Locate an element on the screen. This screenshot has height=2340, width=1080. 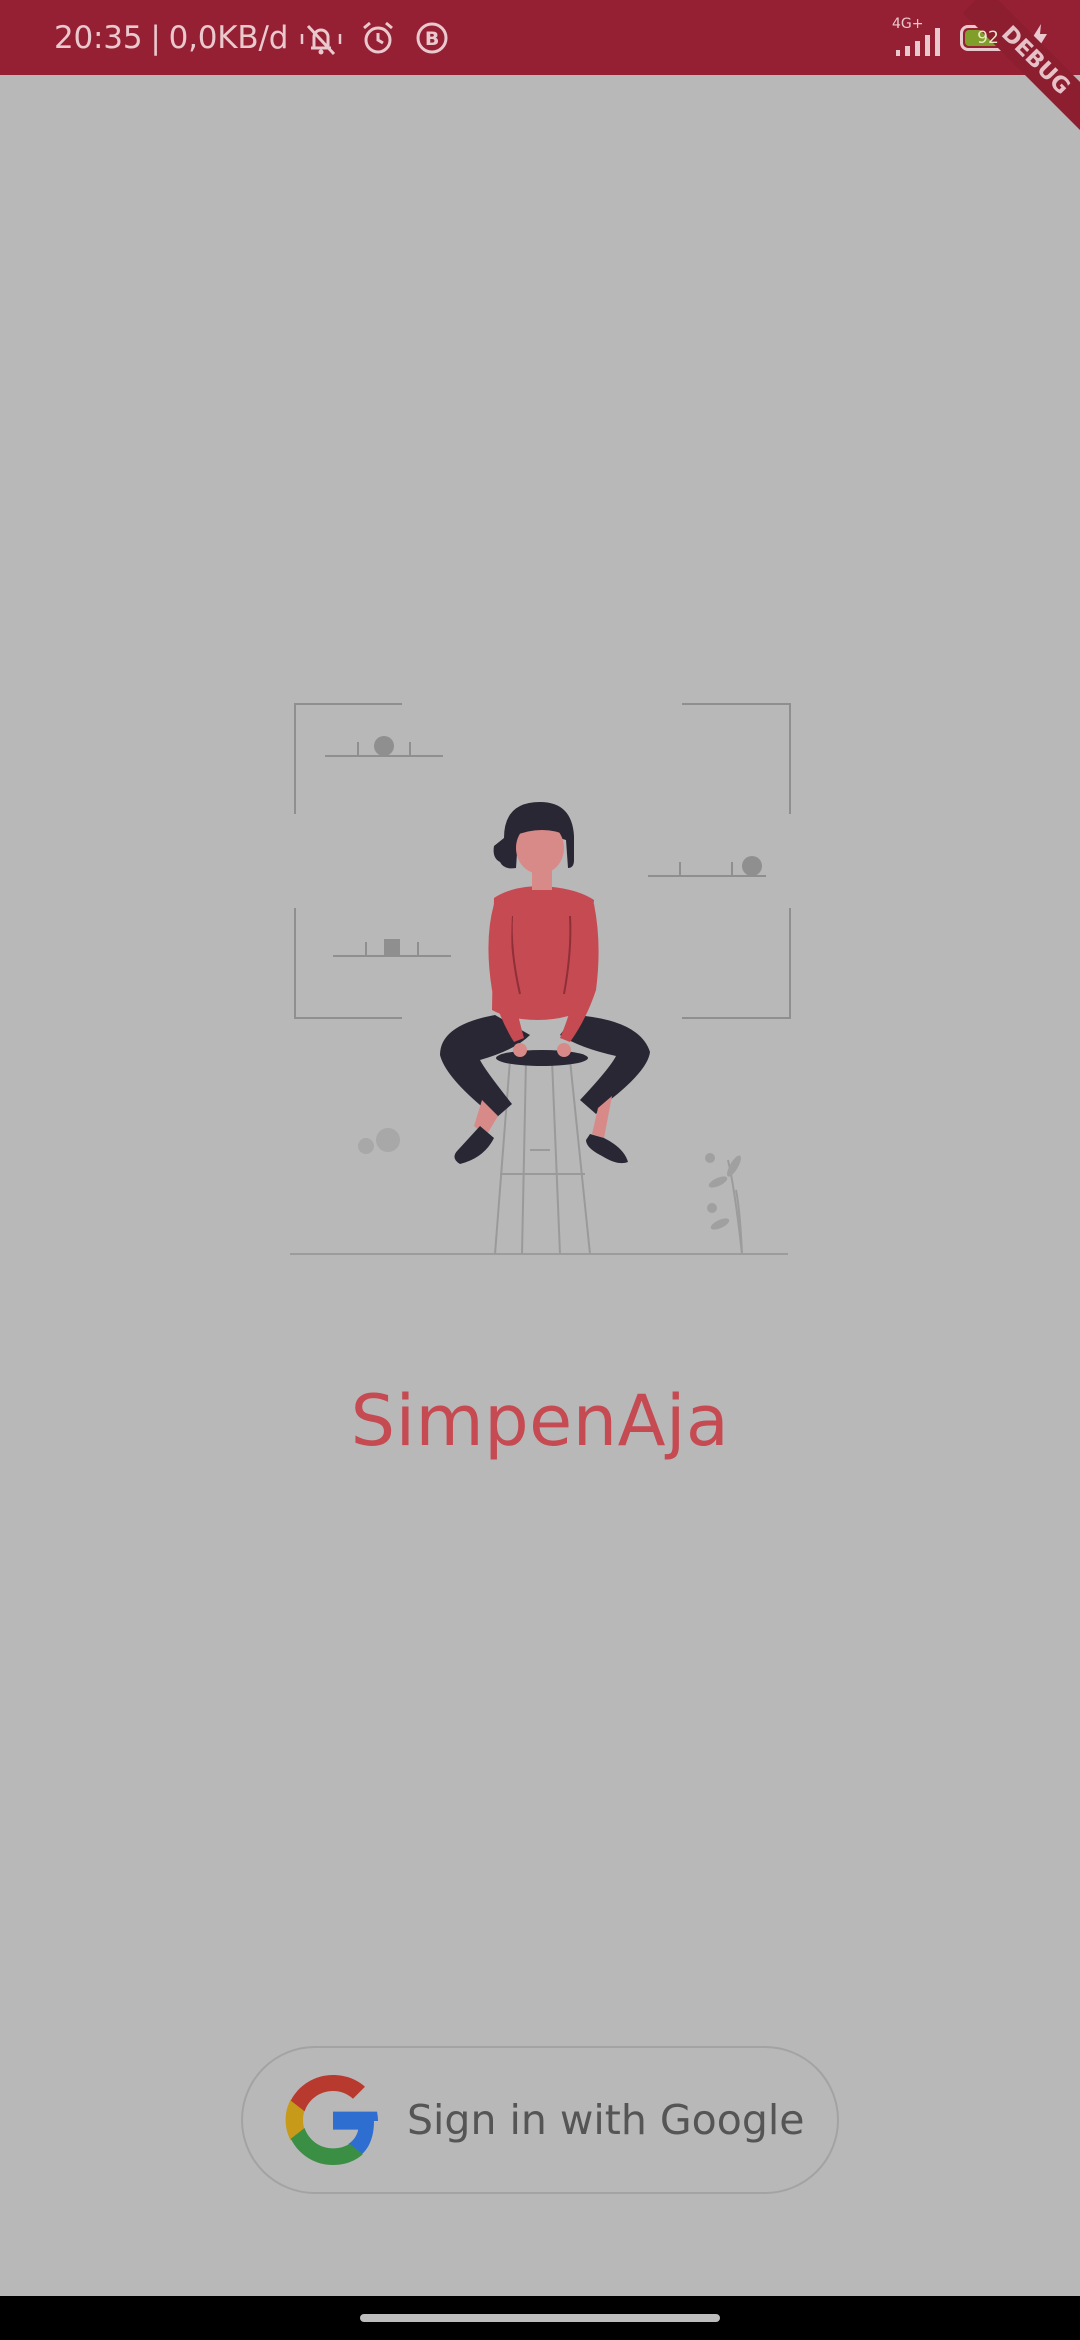
shelf-box is located at coordinates (392, 947).